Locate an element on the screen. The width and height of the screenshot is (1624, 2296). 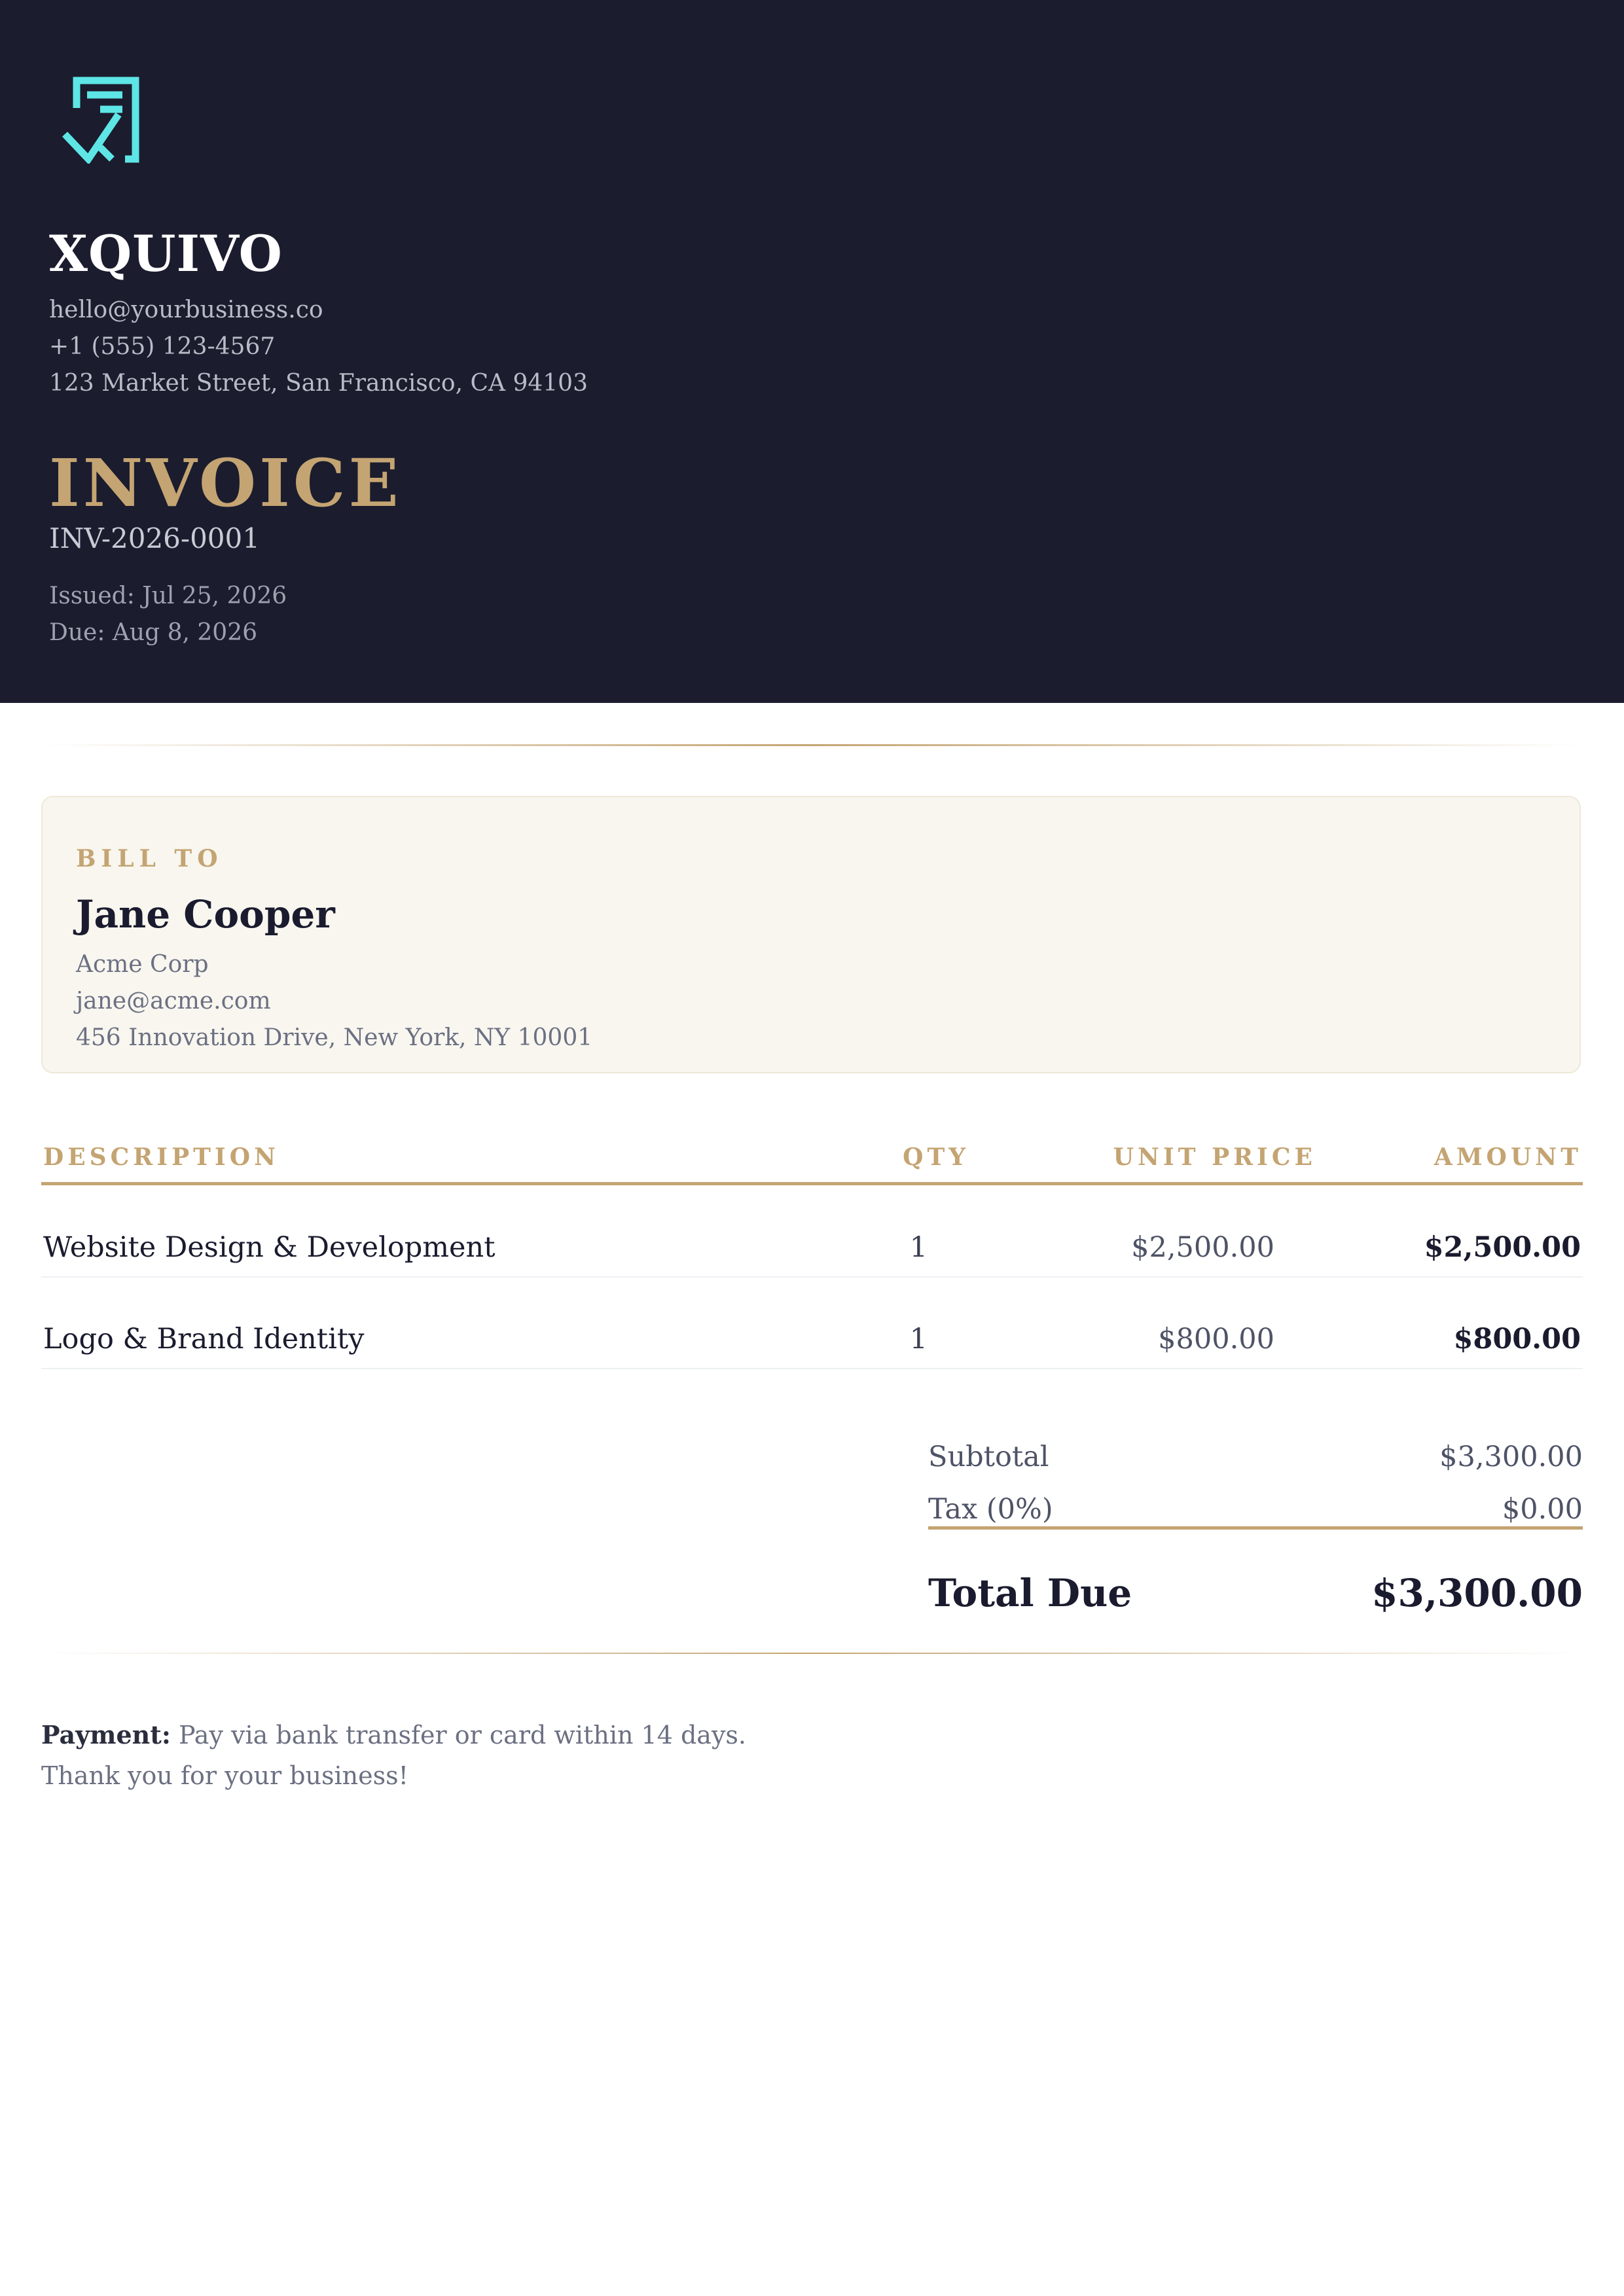
item-description: Logo & Brand Identity is located at coordinates (204, 1339).